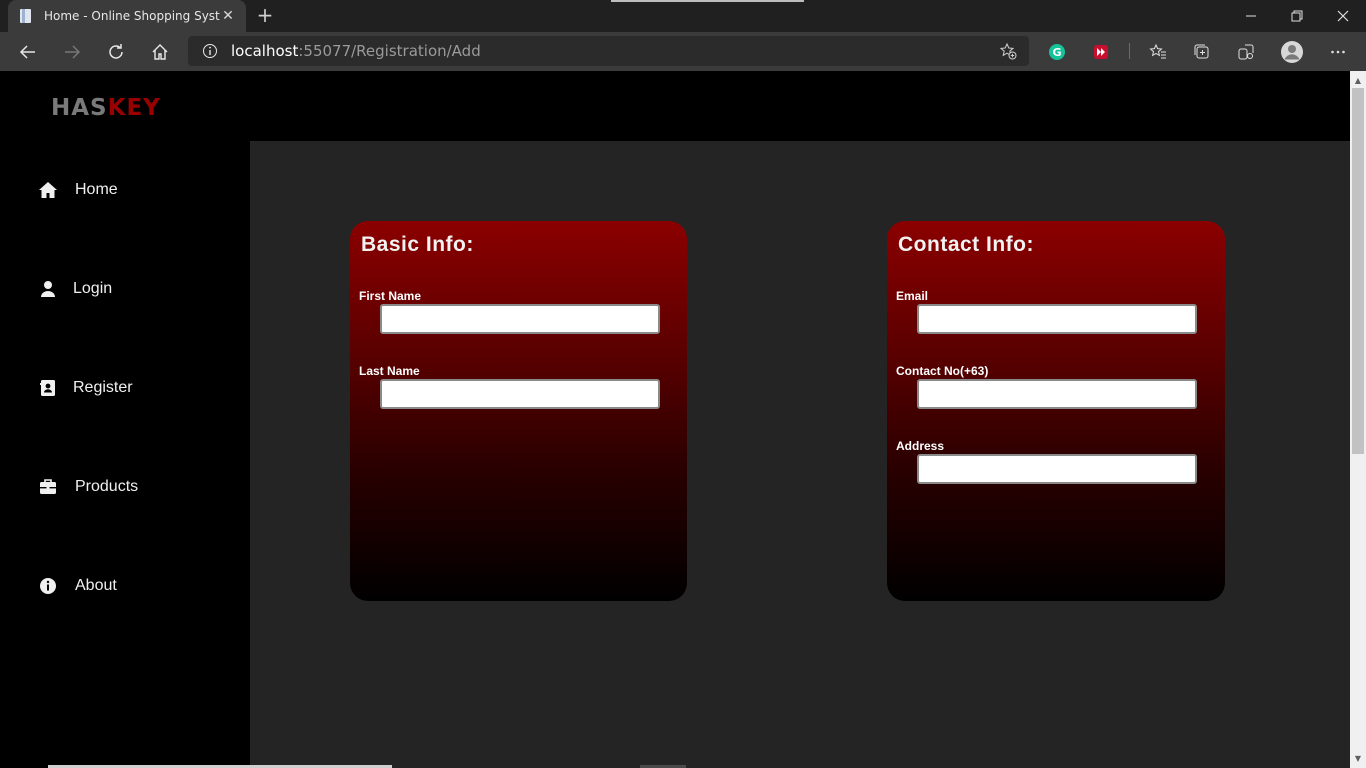  I want to click on basic-info-card: Basic Info: First Name Last Name, so click(518, 411).